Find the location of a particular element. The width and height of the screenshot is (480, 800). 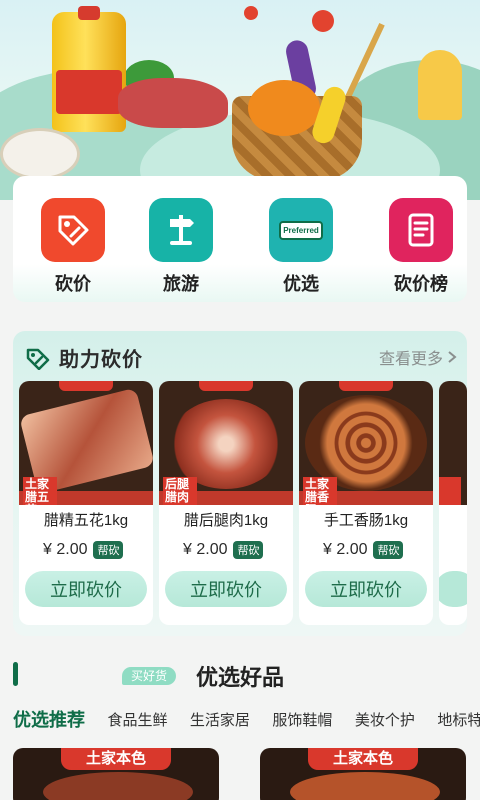

product-name: 腊后腿肉1kg is located at coordinates (226, 520).